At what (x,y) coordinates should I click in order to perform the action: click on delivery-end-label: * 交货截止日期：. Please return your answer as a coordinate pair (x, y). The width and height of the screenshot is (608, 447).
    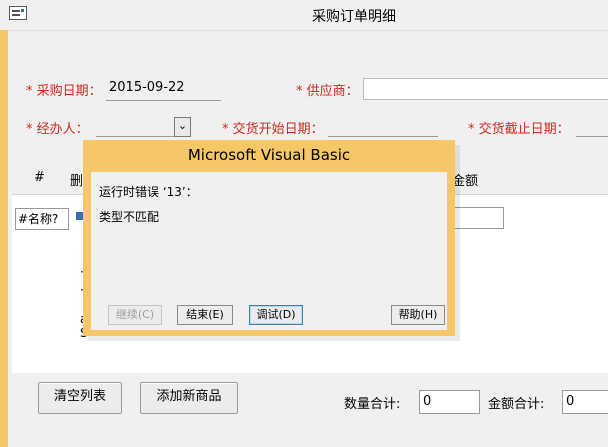
    Looking at the image, I should click on (519, 129).